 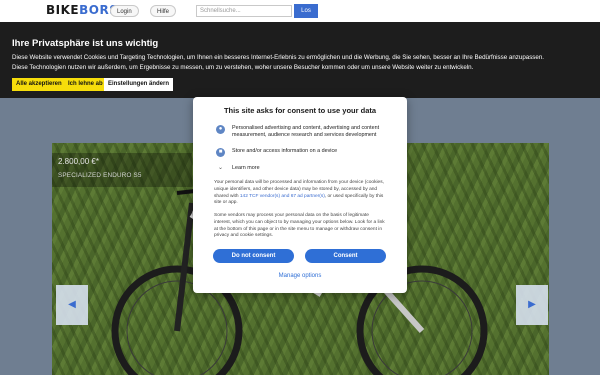 I want to click on person-icon: ●, so click(x=220, y=129).